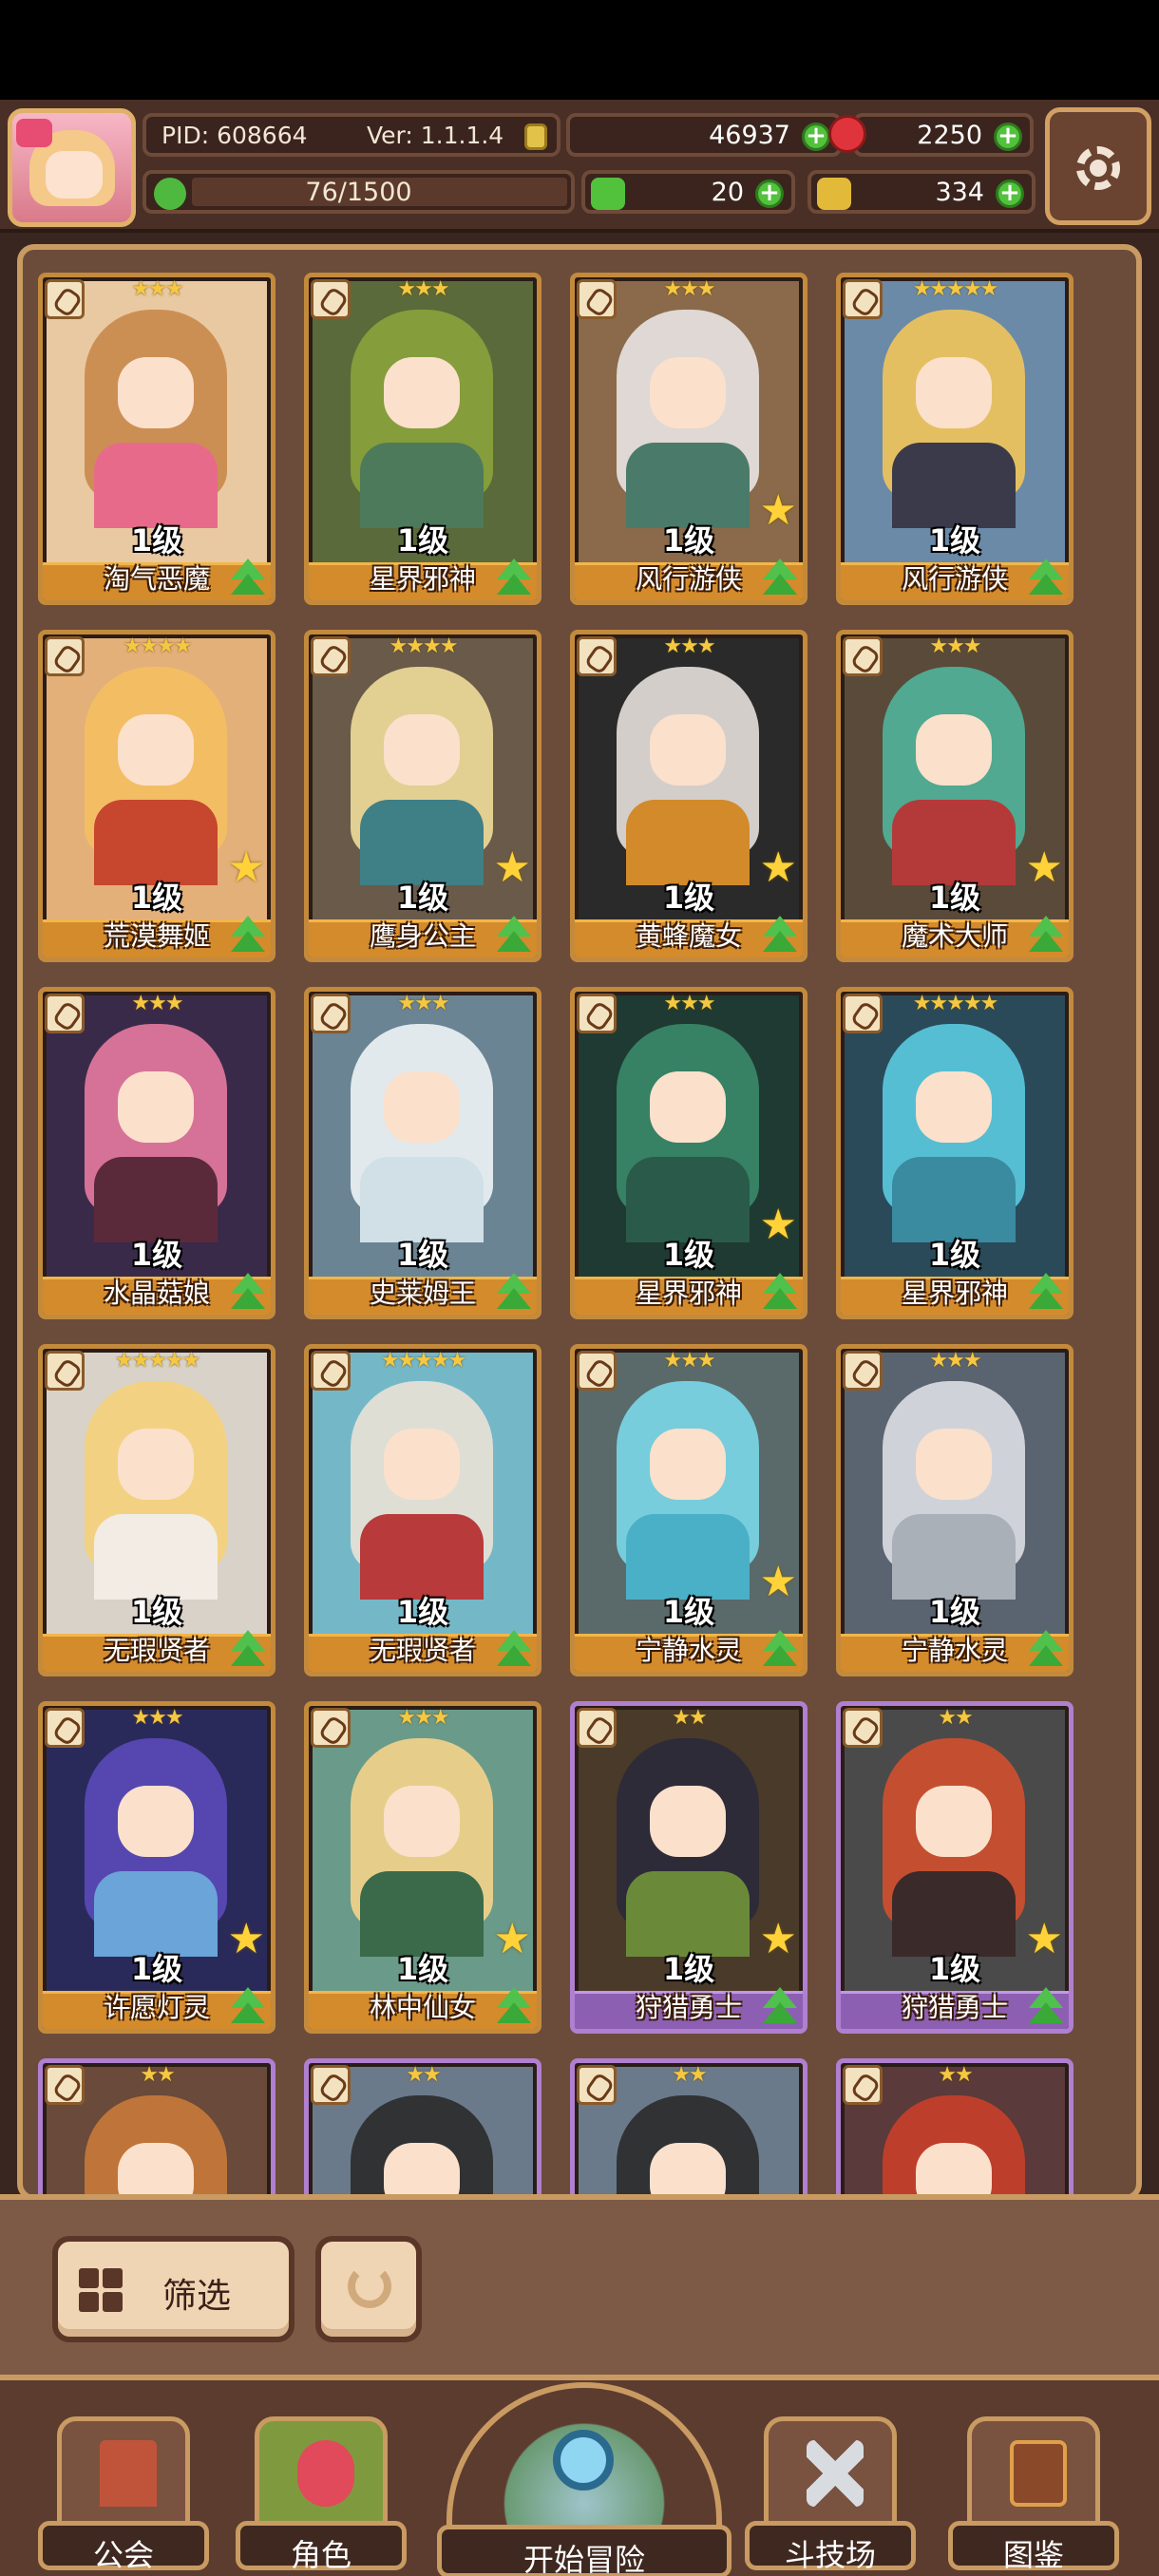  What do you see at coordinates (688, 192) in the screenshot?
I see `clover-counter: 20 +` at bounding box center [688, 192].